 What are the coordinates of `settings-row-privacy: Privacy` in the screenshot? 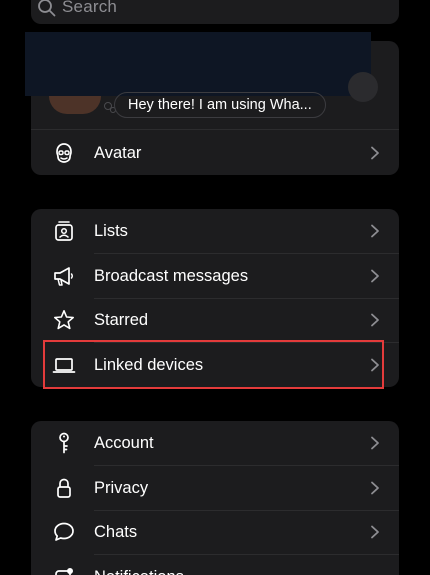 It's located at (215, 488).